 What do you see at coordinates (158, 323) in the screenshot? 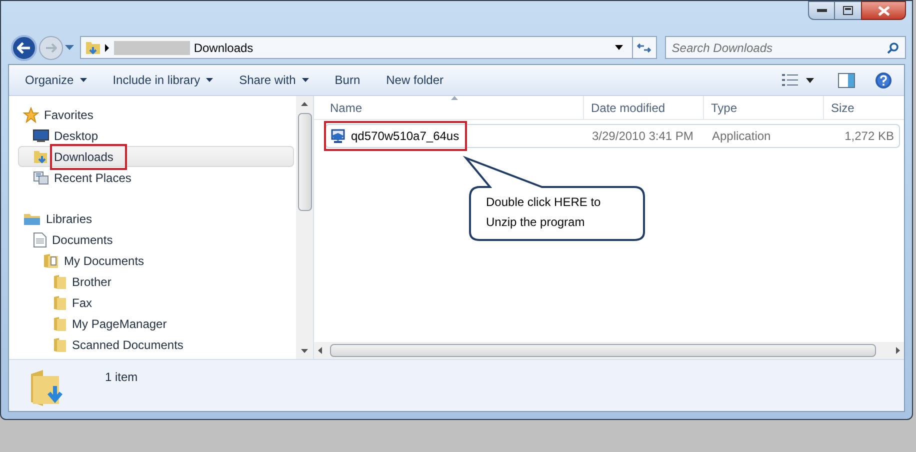
I see `nav-item: My PageManager` at bounding box center [158, 323].